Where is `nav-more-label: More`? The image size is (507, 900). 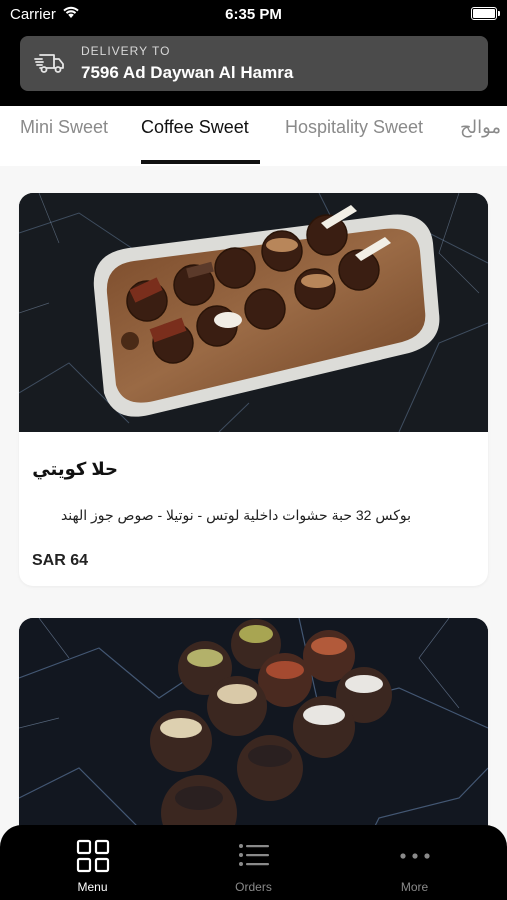
nav-more-label: More is located at coordinates (414, 887).